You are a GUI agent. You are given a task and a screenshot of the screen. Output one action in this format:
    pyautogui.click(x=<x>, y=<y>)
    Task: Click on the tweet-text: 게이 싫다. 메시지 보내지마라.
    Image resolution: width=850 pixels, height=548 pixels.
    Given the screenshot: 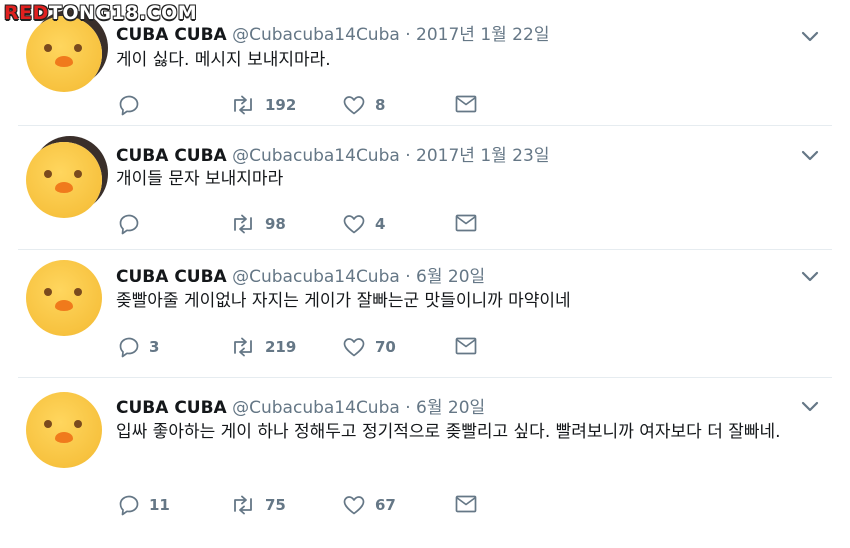 What is the action you would take?
    pyautogui.click(x=223, y=60)
    